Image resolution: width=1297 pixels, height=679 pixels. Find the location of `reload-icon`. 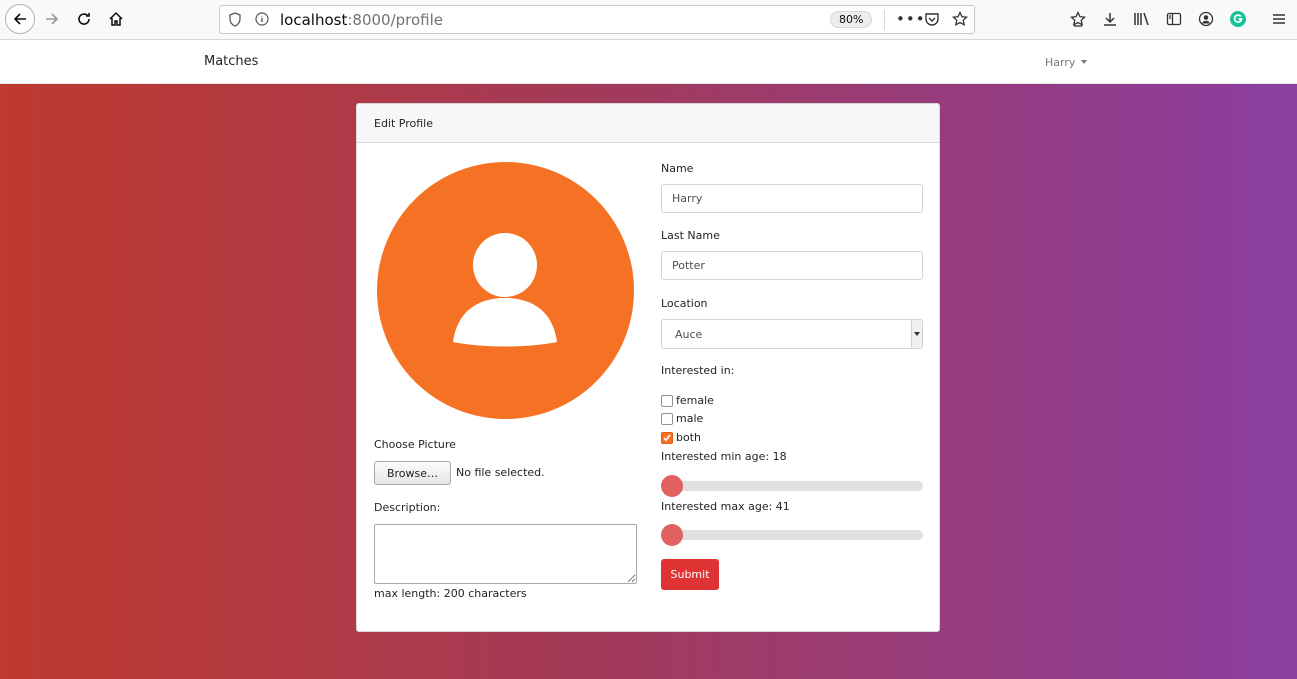

reload-icon is located at coordinates (84, 19).